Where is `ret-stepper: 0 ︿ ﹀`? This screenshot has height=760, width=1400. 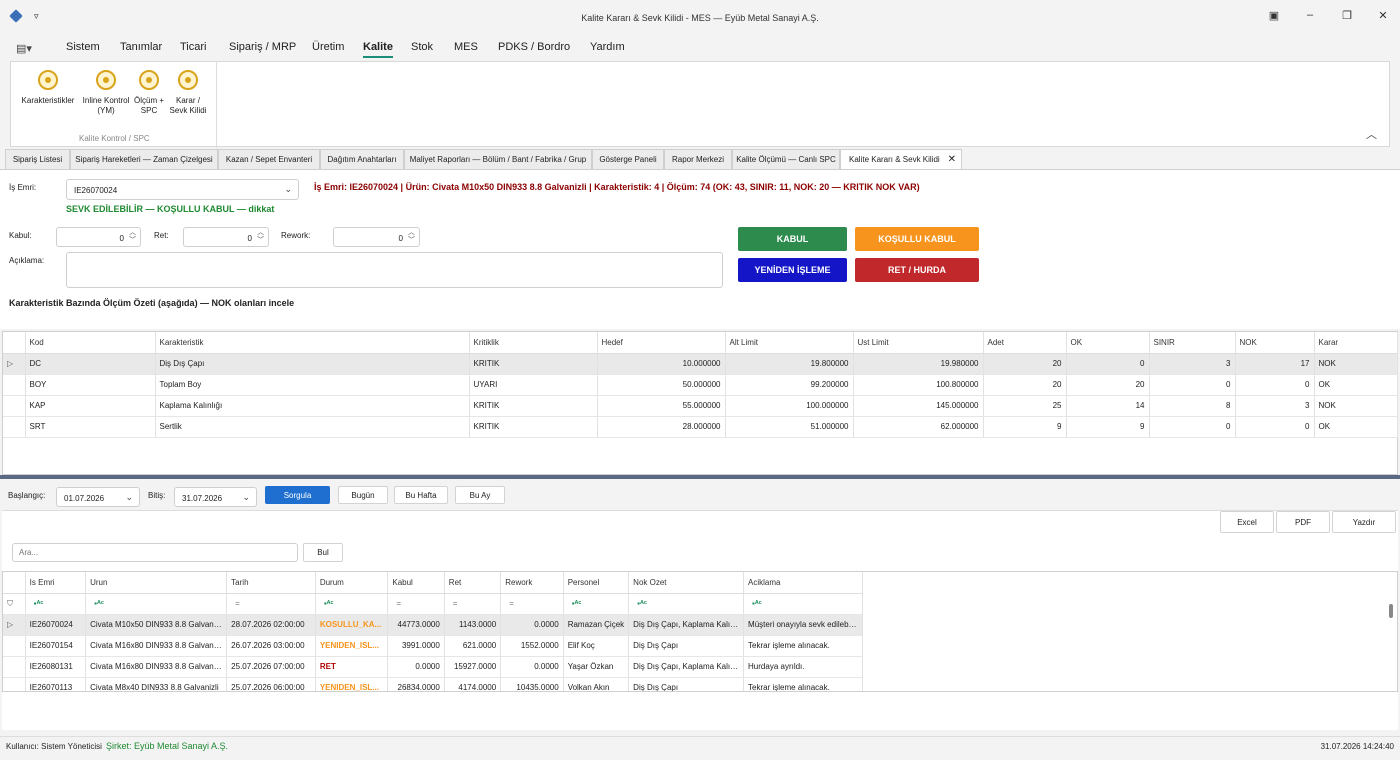
ret-stepper: 0 ︿ ﹀ is located at coordinates (226, 237).